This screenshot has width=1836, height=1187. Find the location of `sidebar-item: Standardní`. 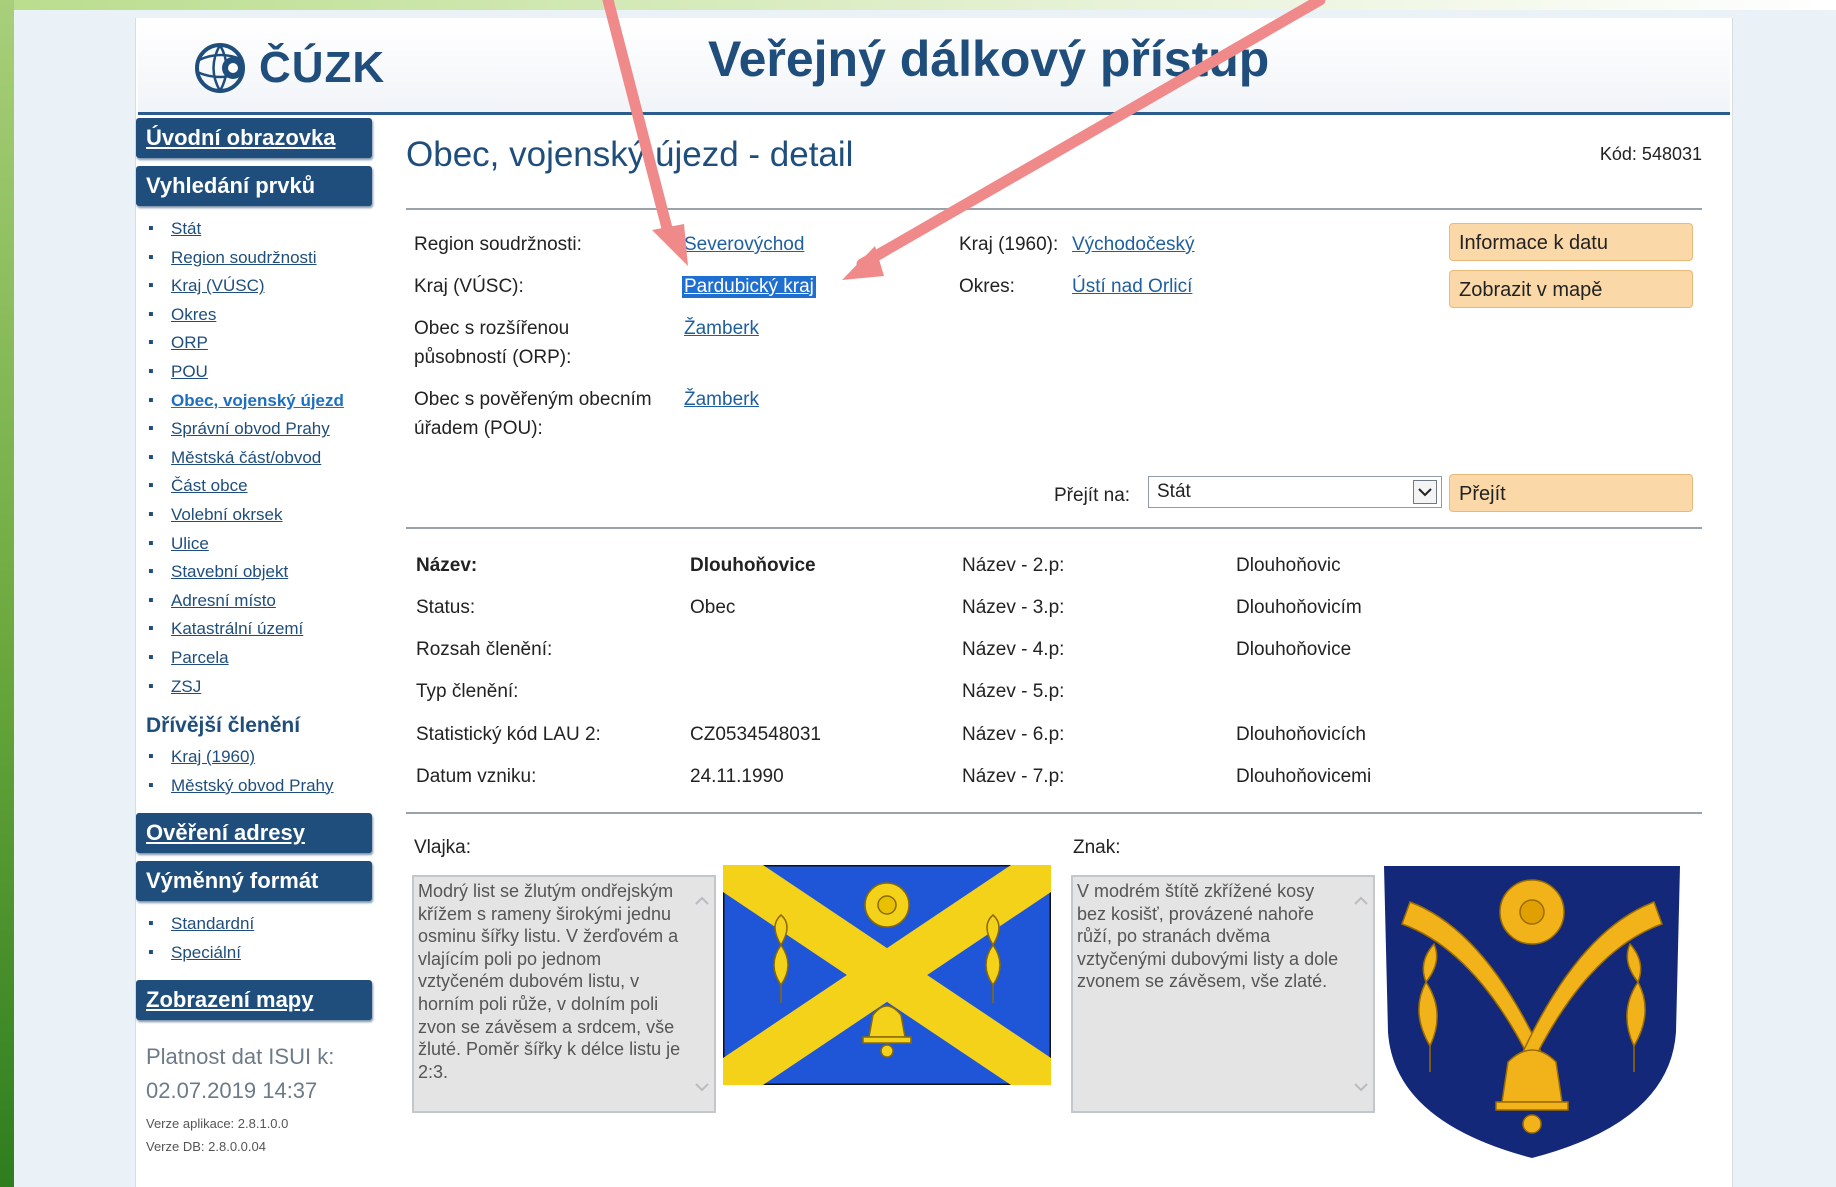

sidebar-item: Standardní is located at coordinates (260, 925).